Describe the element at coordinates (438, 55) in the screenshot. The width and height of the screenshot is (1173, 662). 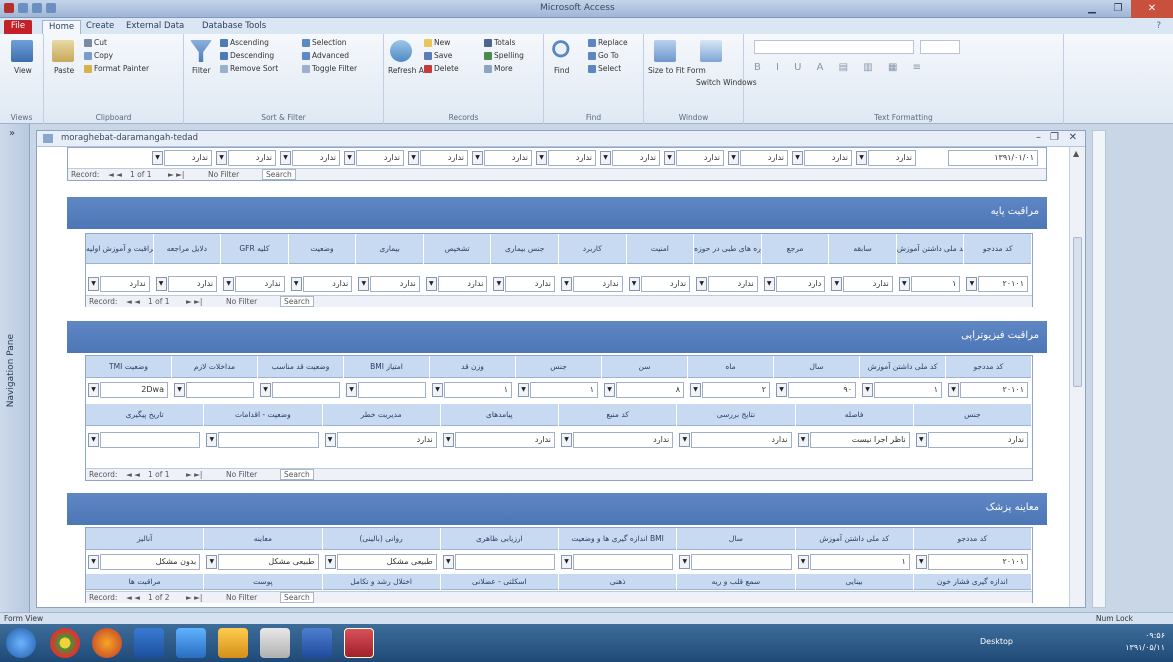
I see `save-record-button: Save` at that location.